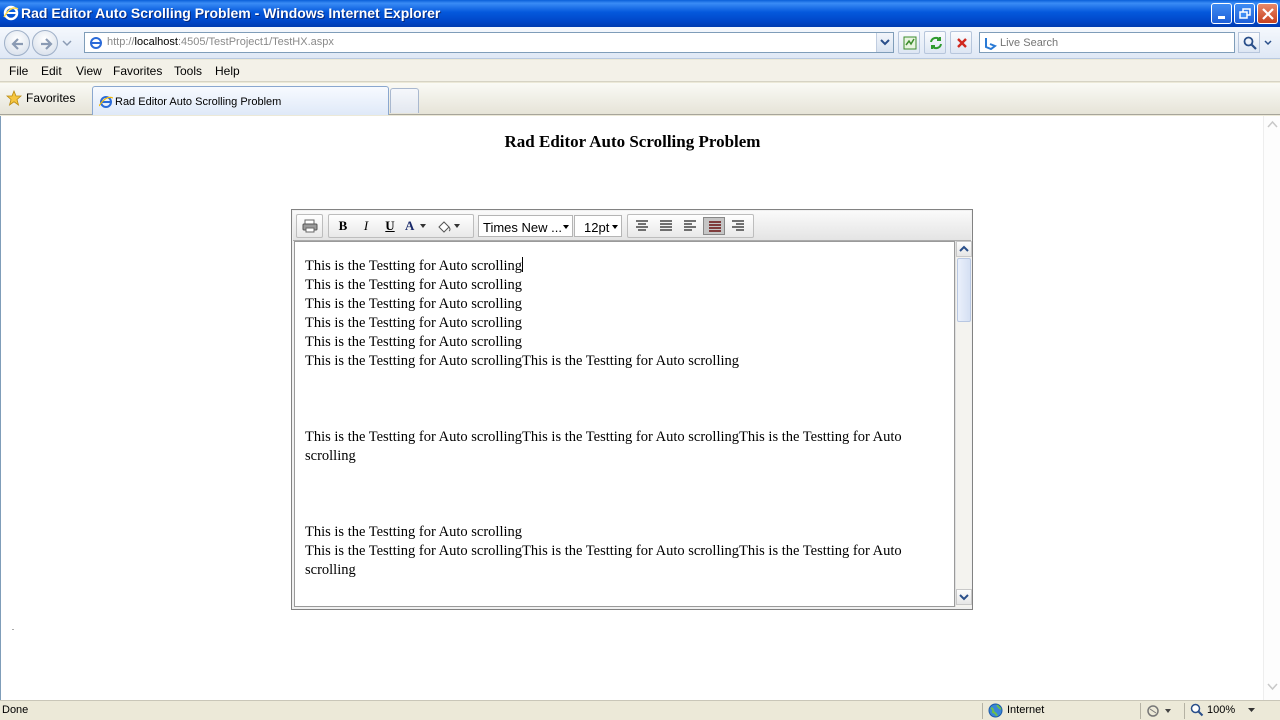 This screenshot has width=1280, height=720. I want to click on fore-color-button: A, so click(416, 226).